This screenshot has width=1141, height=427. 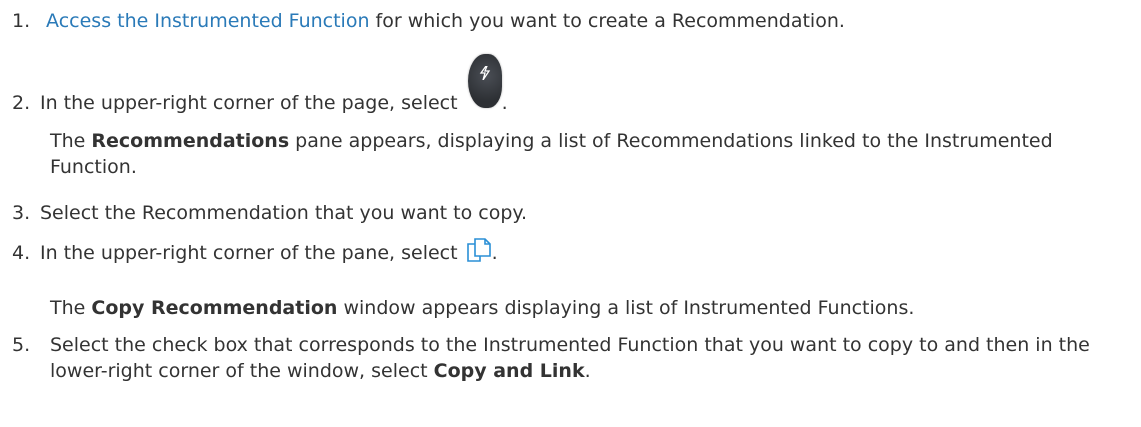 What do you see at coordinates (214, 308) in the screenshot?
I see `copy-recommendation-window-label: Copy Recommendation` at bounding box center [214, 308].